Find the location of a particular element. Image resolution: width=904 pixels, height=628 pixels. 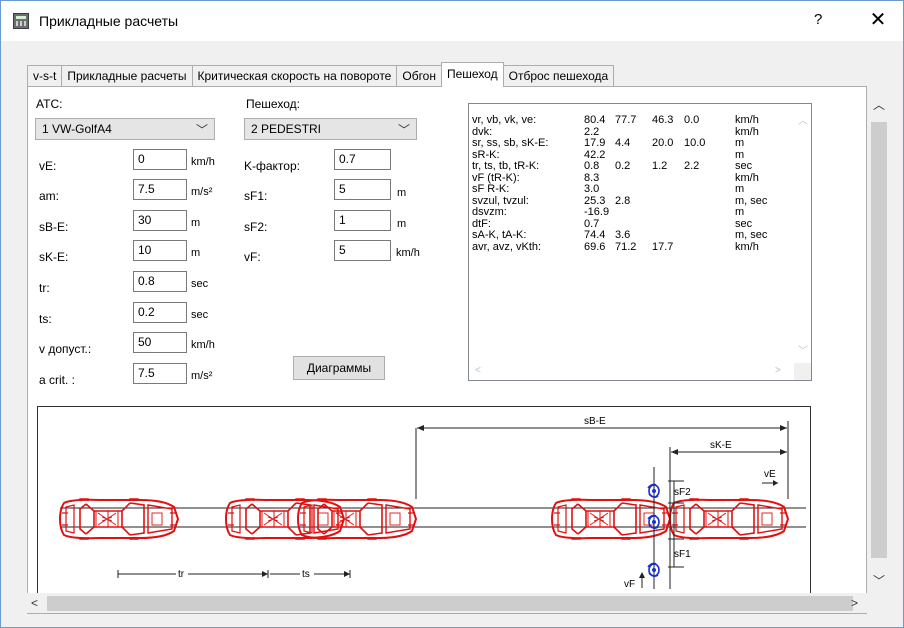

sf2-dimension-label: sF2 is located at coordinates (682, 492).